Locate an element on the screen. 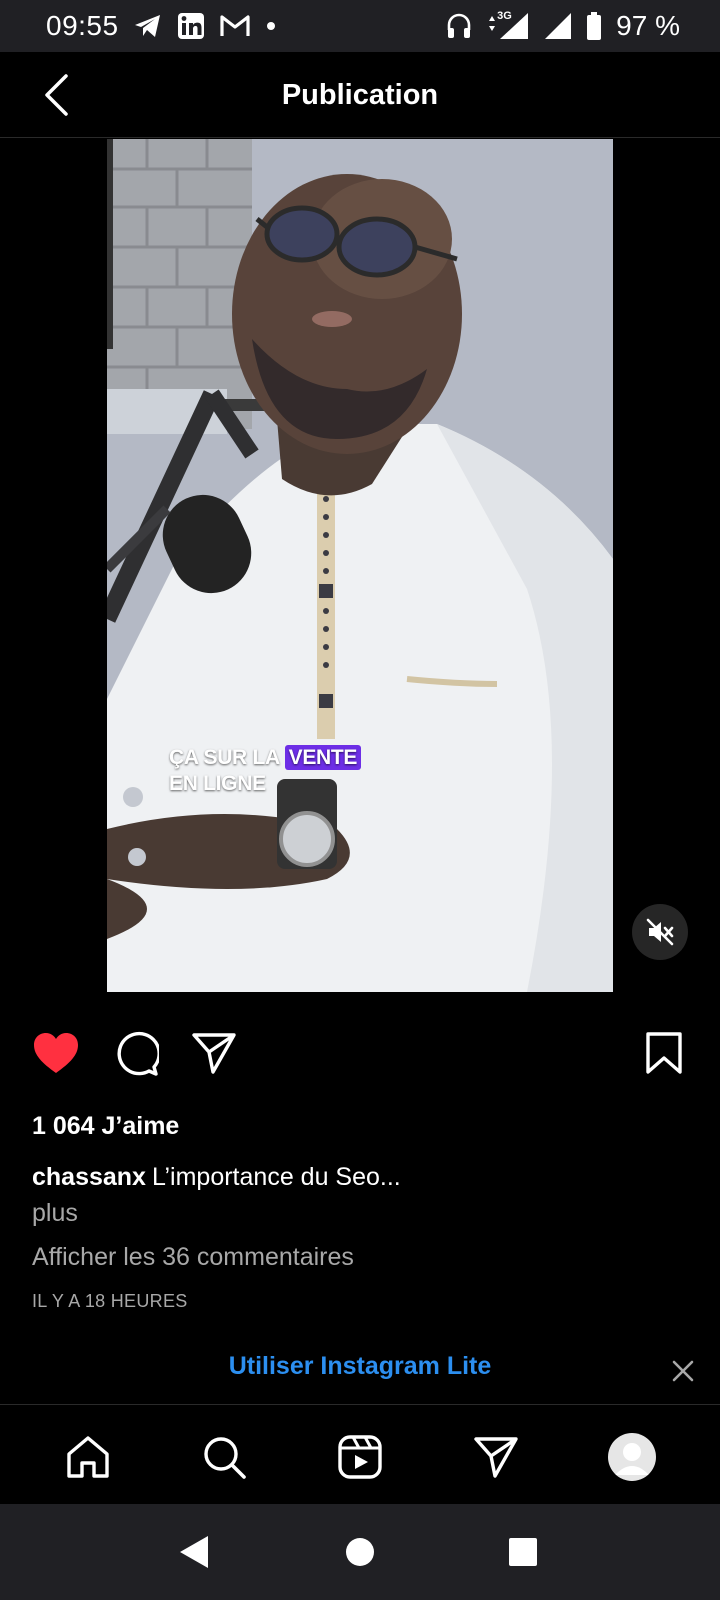 The height and width of the screenshot is (1600, 720). system-home-button is located at coordinates (360, 1552).